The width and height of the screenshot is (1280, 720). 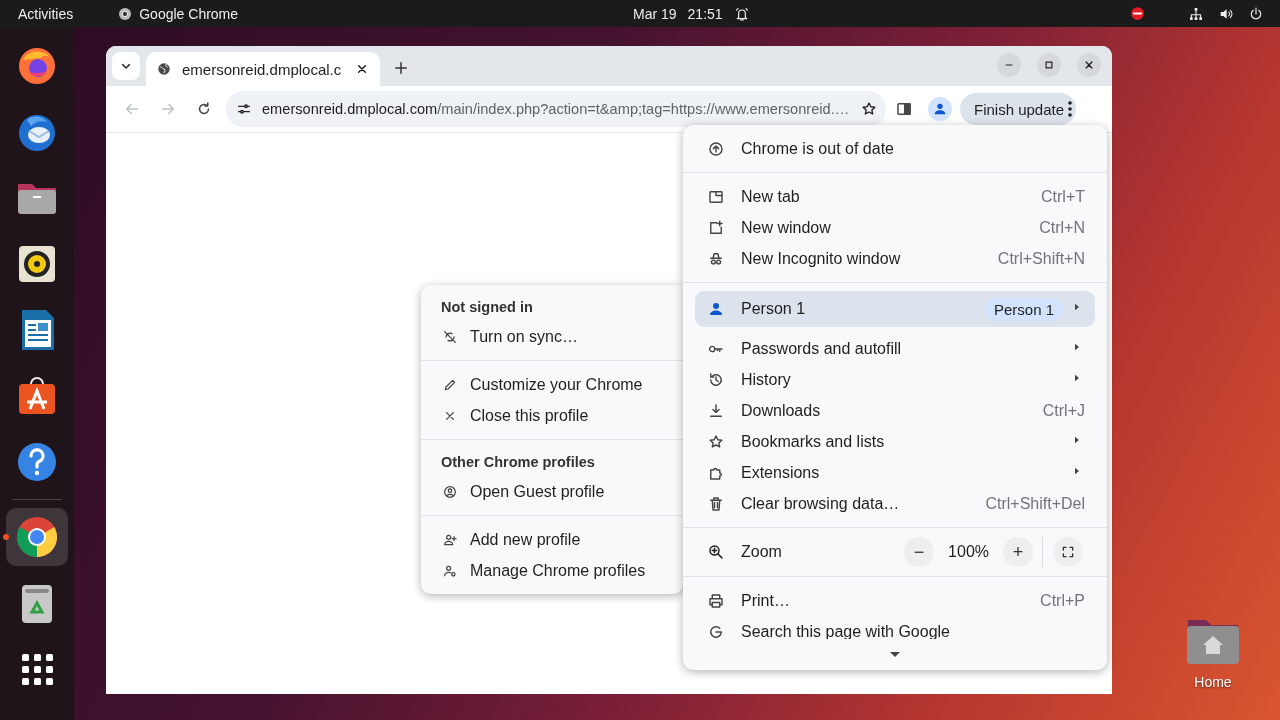 I want to click on menu-item: New window, so click(x=786, y=227).